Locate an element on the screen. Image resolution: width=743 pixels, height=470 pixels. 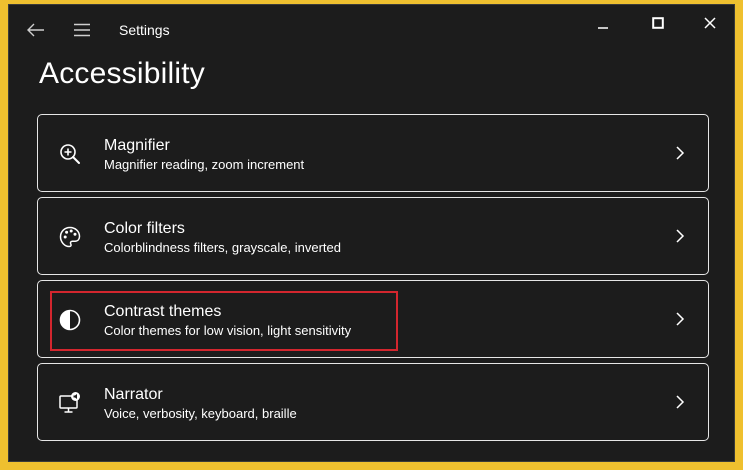
title-bar: Settings is located at coordinates (371, 29).